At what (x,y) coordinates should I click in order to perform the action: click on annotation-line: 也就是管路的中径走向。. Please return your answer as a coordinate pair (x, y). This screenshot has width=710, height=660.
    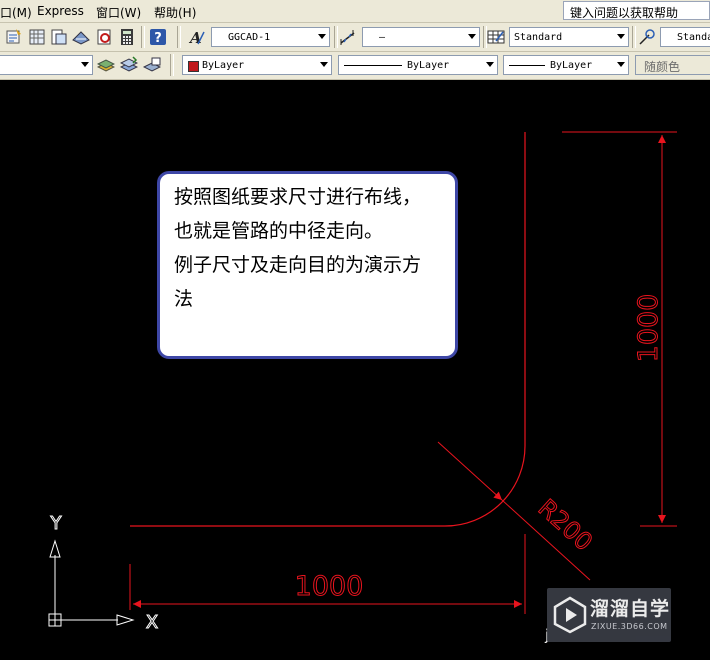
    Looking at the image, I should click on (279, 231).